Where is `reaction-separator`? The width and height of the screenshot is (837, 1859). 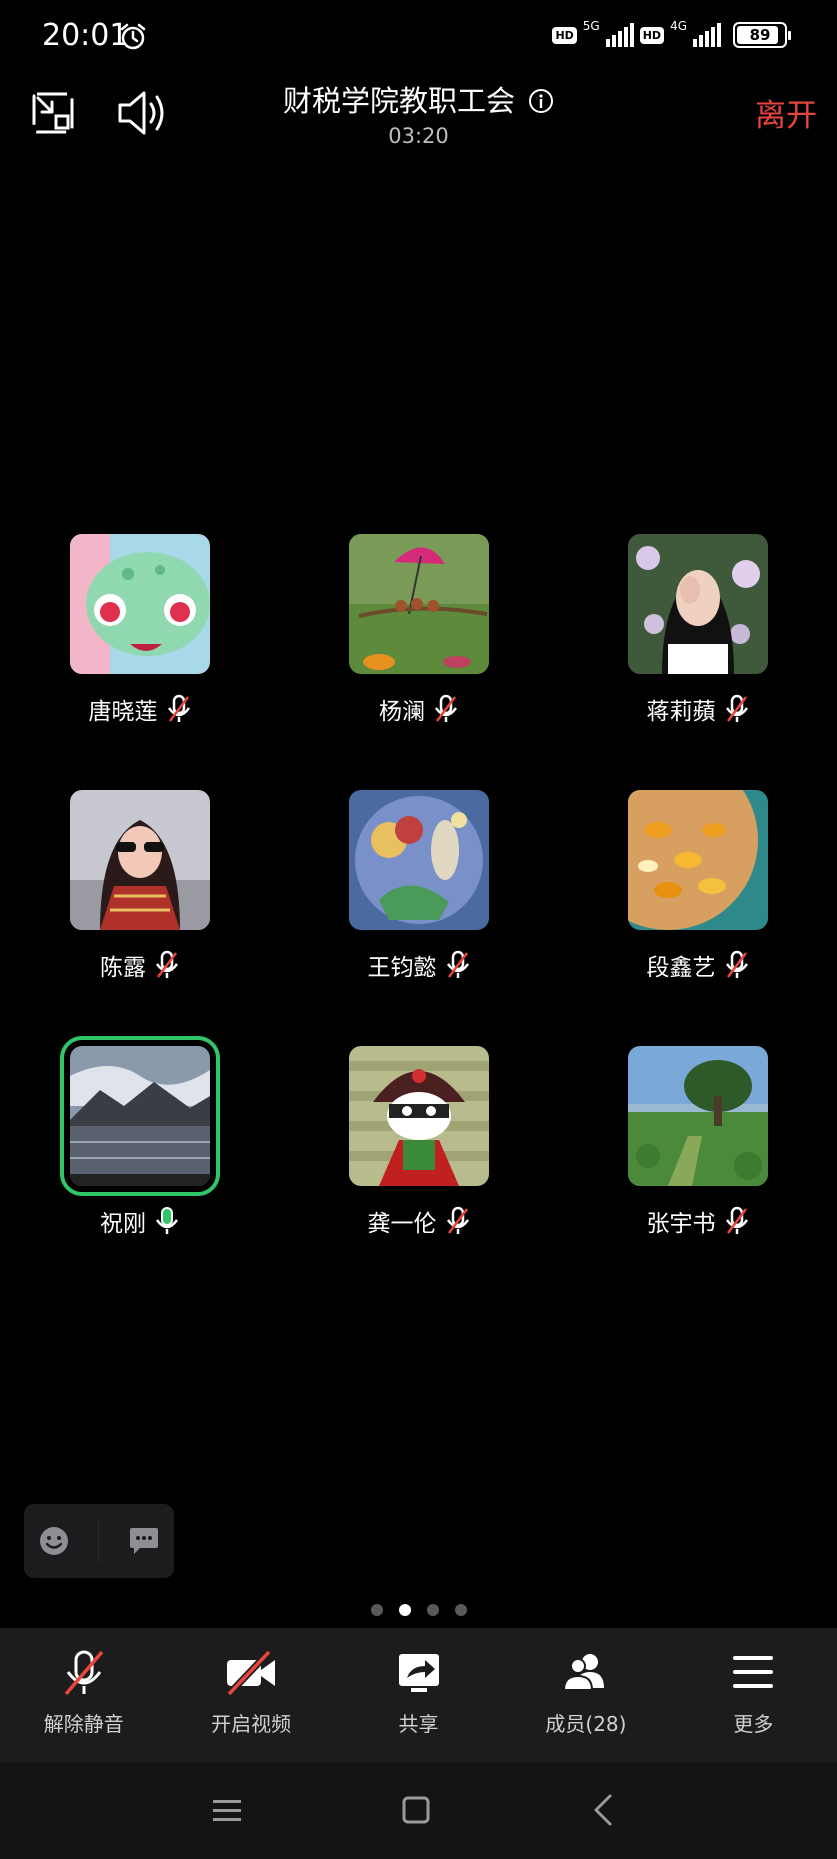
reaction-separator is located at coordinates (99, 1541).